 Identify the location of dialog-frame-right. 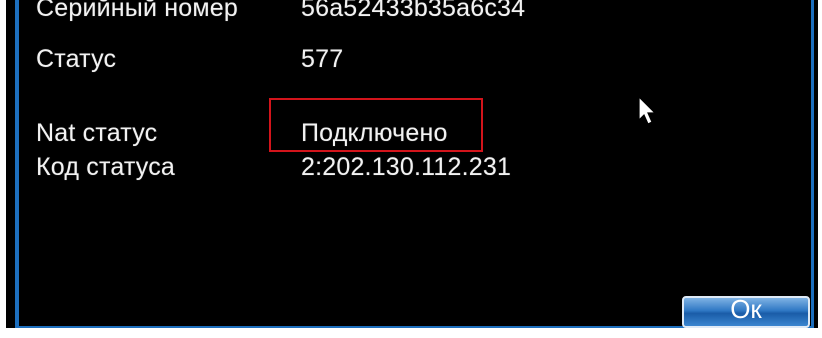
(812, 164).